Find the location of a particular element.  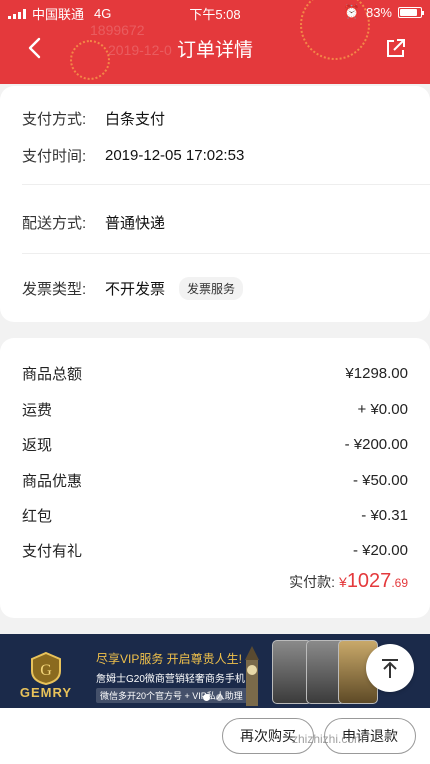

price-row: 商品优惠 - ¥50.00 is located at coordinates (215, 480).